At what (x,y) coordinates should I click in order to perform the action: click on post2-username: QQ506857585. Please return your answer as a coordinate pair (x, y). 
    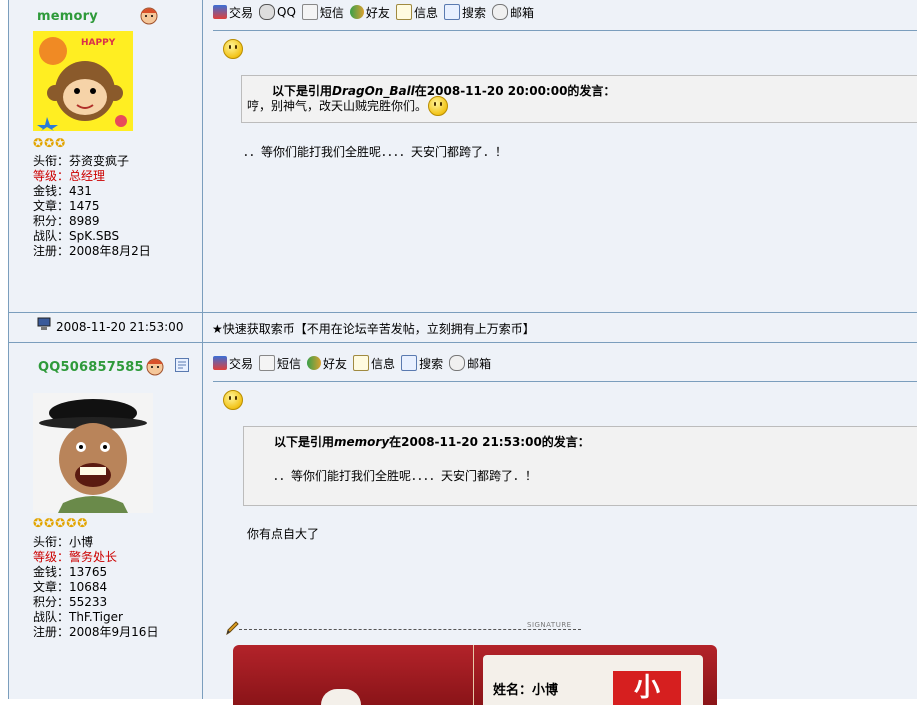
    Looking at the image, I should click on (91, 367).